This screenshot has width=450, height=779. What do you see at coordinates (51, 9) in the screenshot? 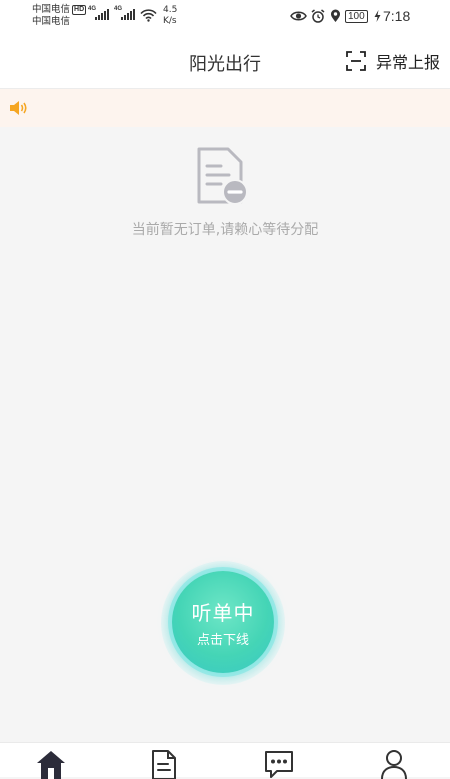
I see `carrier-1: 中国电信` at bounding box center [51, 9].